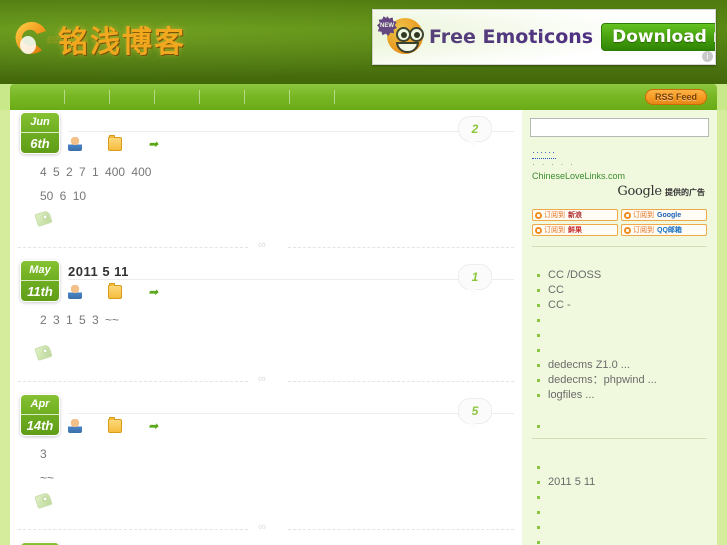 The image size is (727, 545). I want to click on list-item: 2011 5 11, so click(621, 482).